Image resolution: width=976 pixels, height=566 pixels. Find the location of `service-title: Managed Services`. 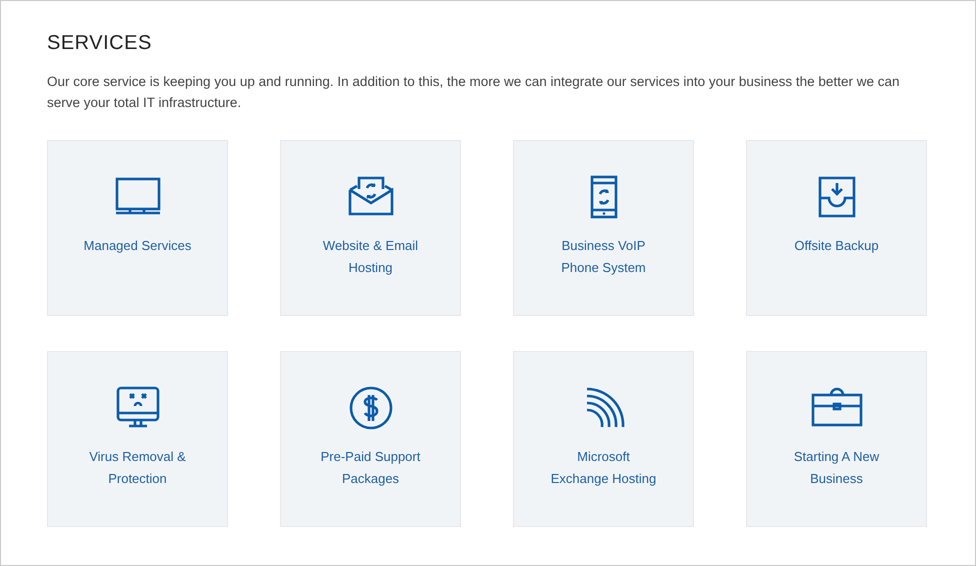

service-title: Managed Services is located at coordinates (138, 246).